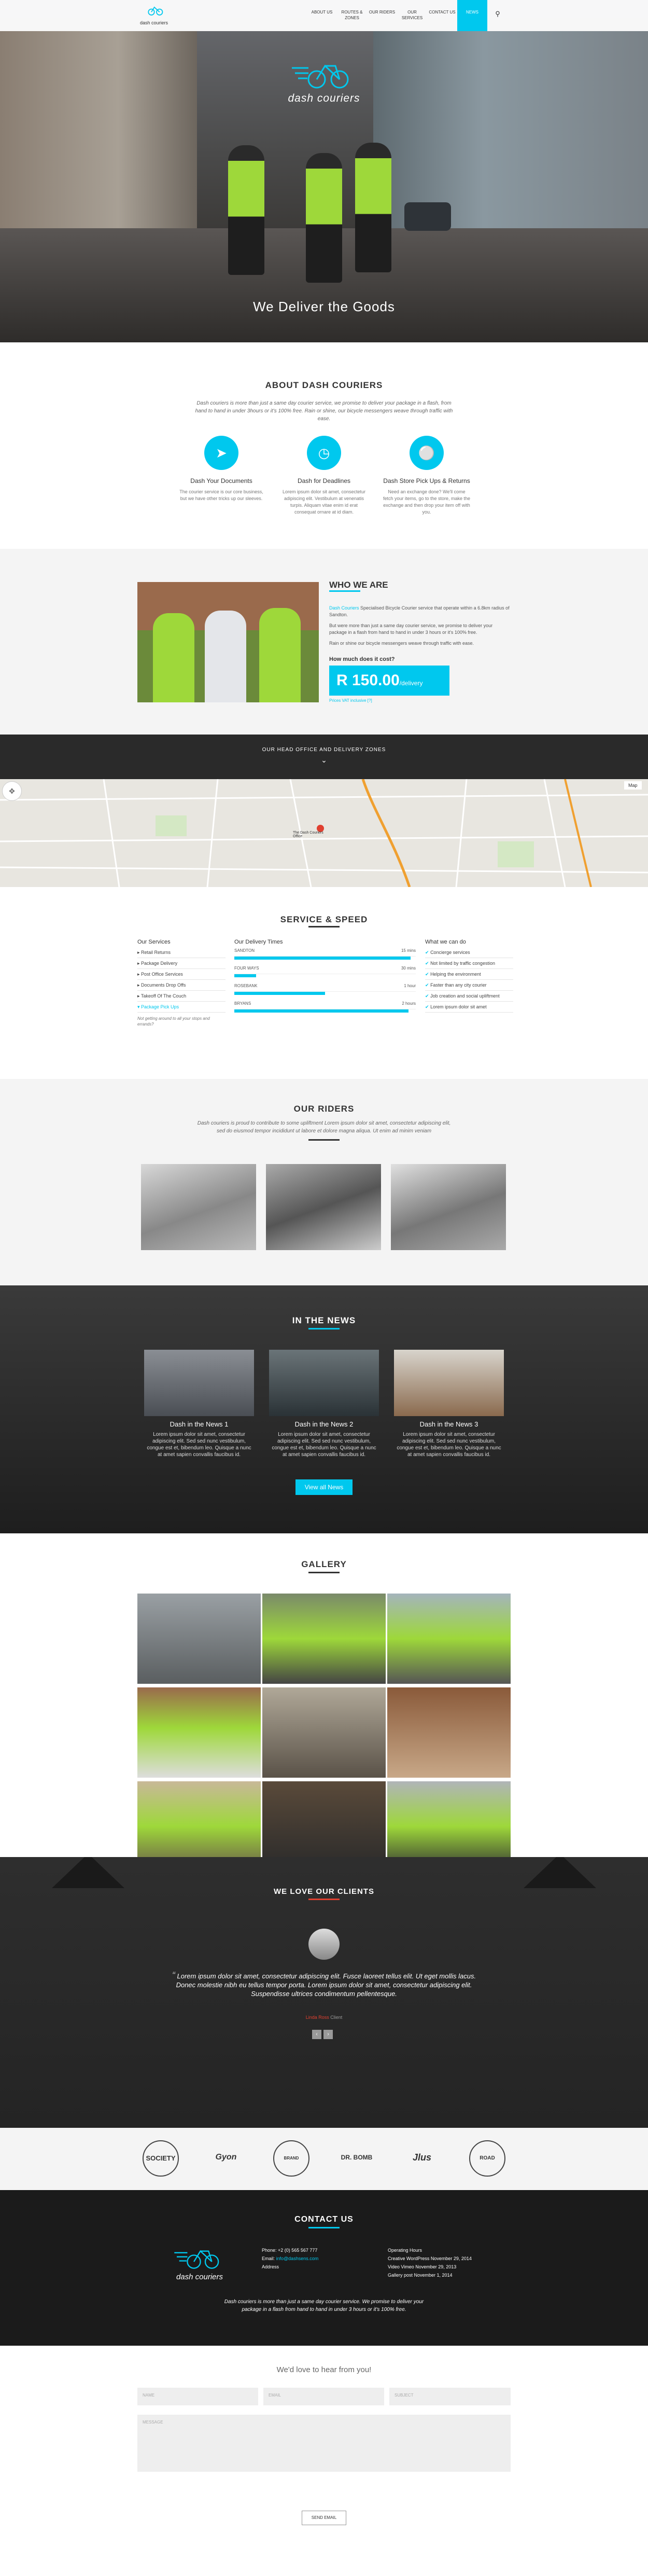  What do you see at coordinates (357, 2157) in the screenshot?
I see `brand-logo: DR. BOMB` at bounding box center [357, 2157].